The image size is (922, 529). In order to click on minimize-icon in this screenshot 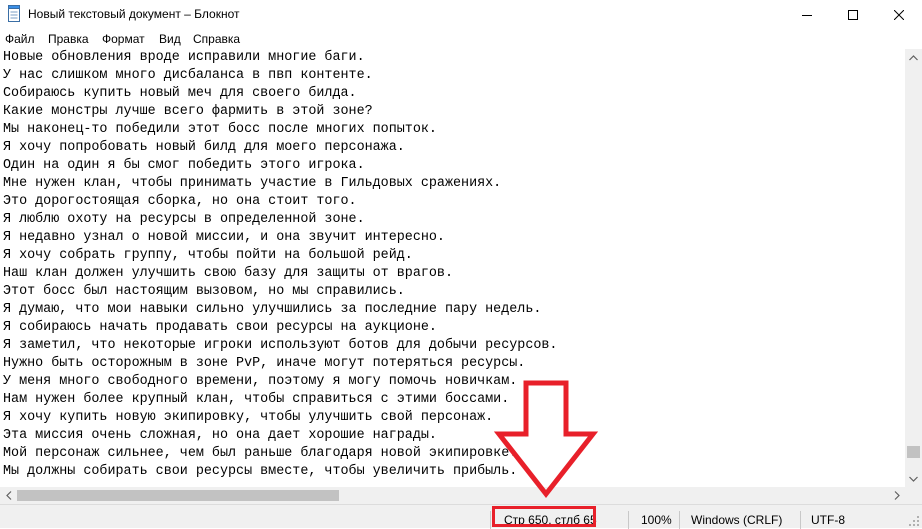, I will do `click(807, 15)`.